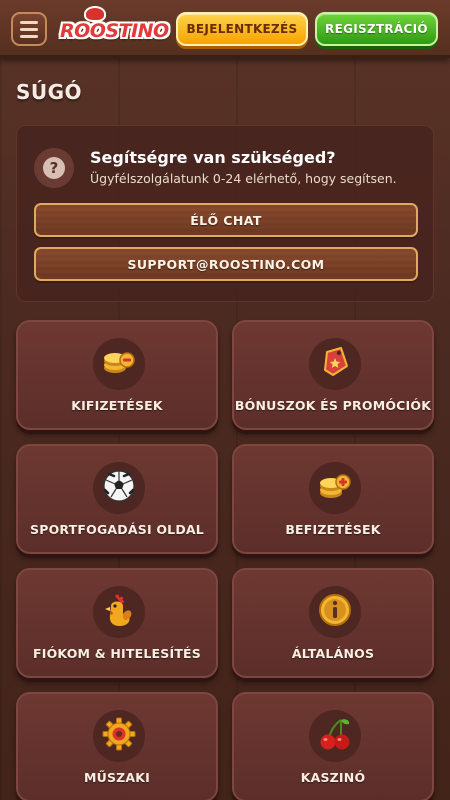 Image resolution: width=450 pixels, height=800 pixels. Describe the element at coordinates (49, 92) in the screenshot. I see `page-title: SÚGÓ` at that location.